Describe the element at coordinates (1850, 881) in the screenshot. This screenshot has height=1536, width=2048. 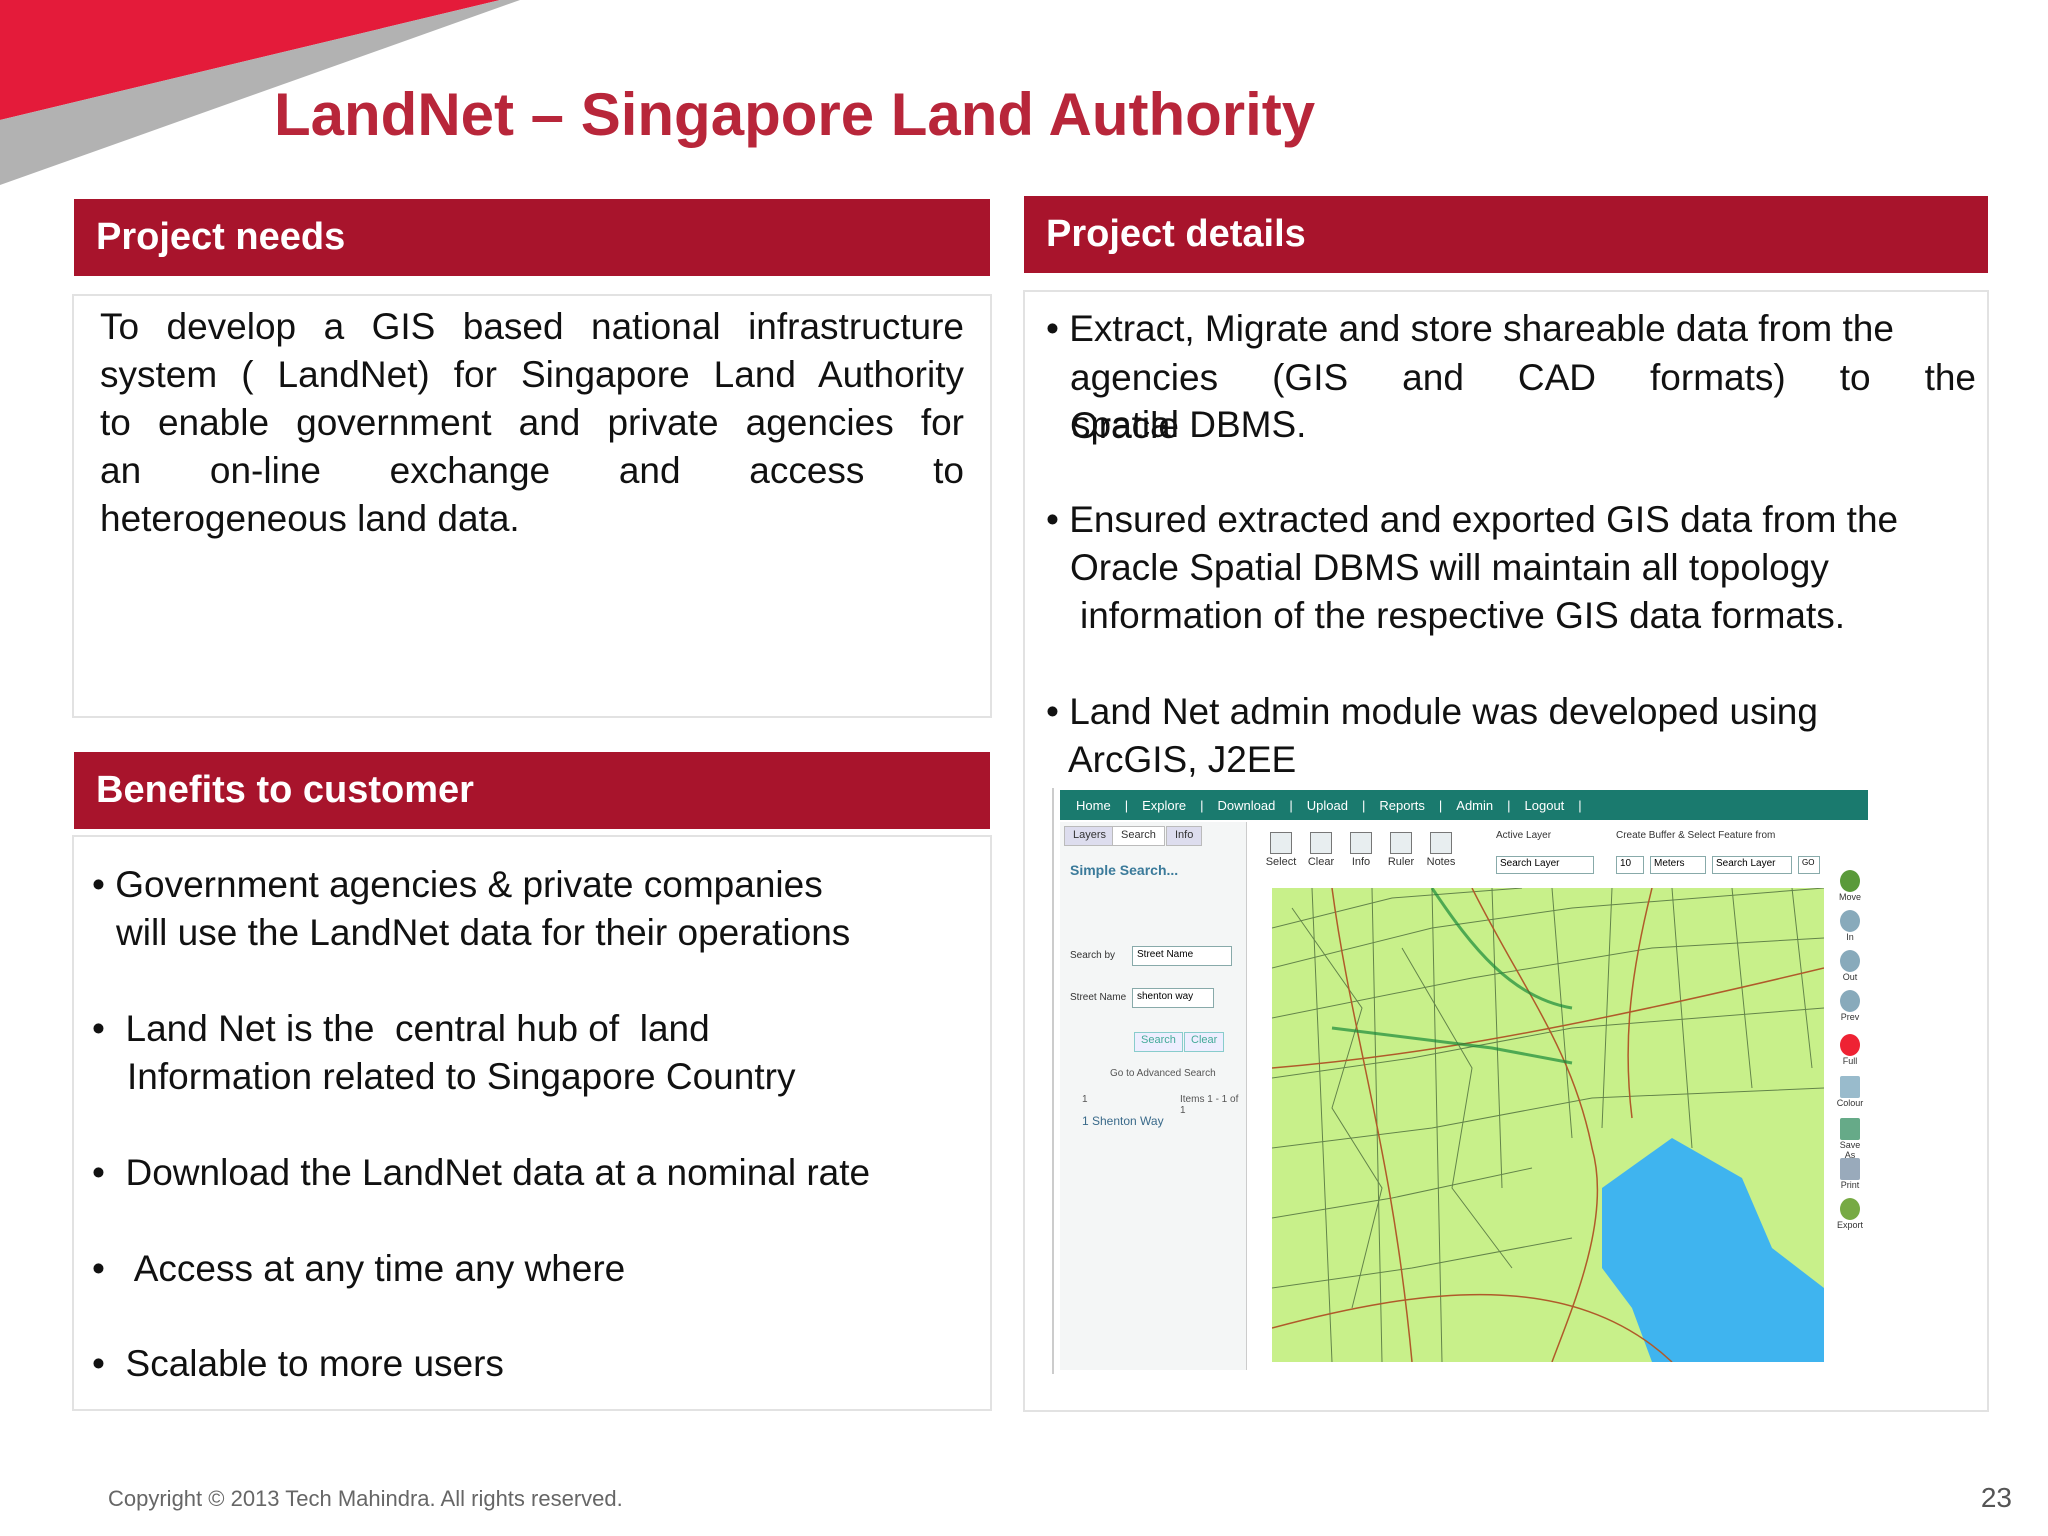
I see `move-icon` at that location.